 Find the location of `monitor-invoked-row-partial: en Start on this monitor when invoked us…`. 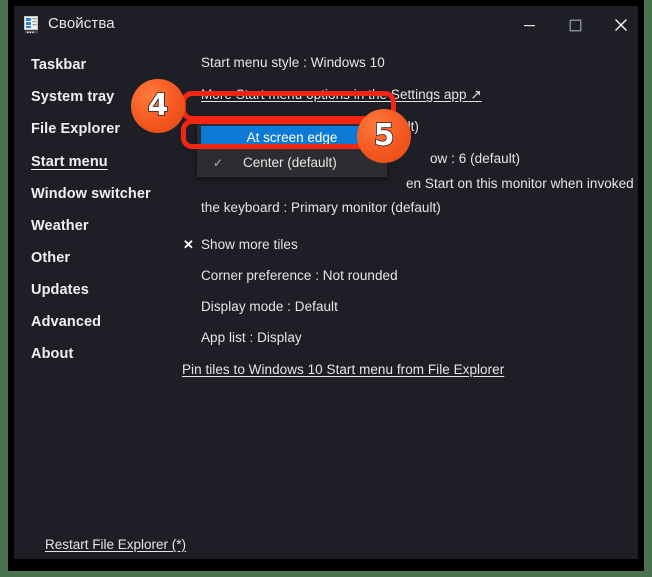

monitor-invoked-row-partial: en Start on this monitor when invoked us… is located at coordinates (522, 183).